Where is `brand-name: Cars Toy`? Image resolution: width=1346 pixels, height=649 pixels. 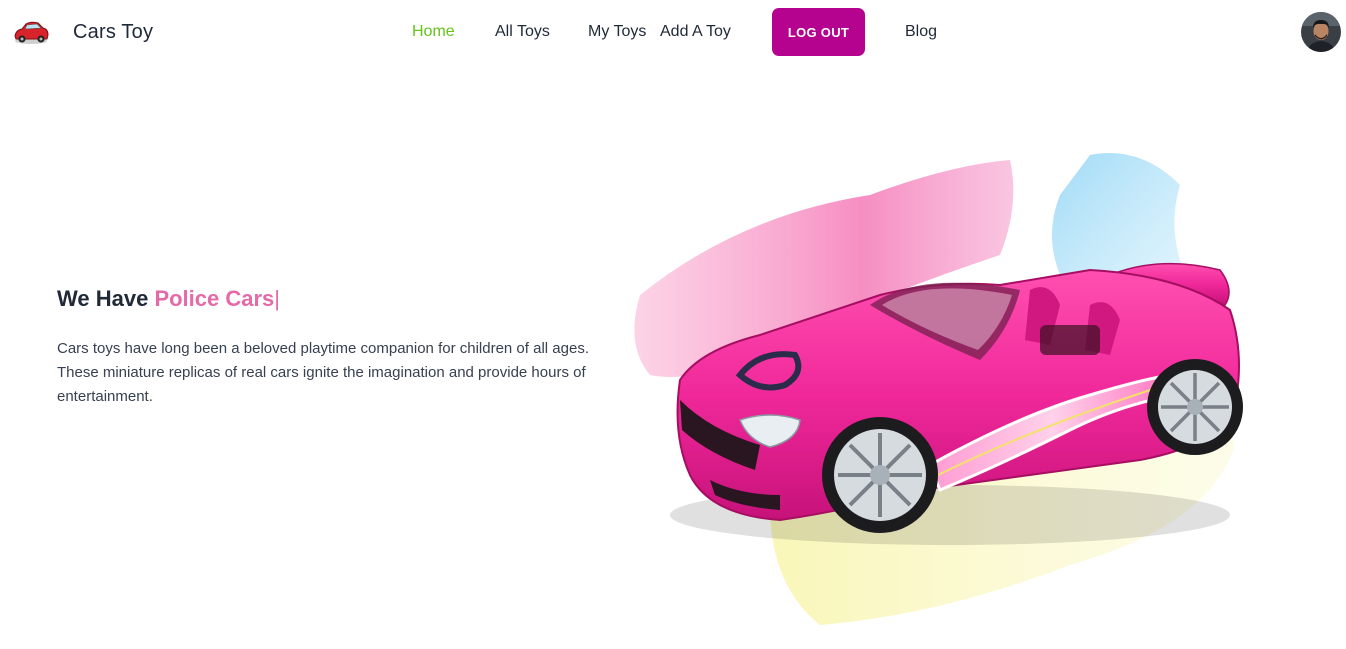
brand-name: Cars Toy is located at coordinates (113, 32).